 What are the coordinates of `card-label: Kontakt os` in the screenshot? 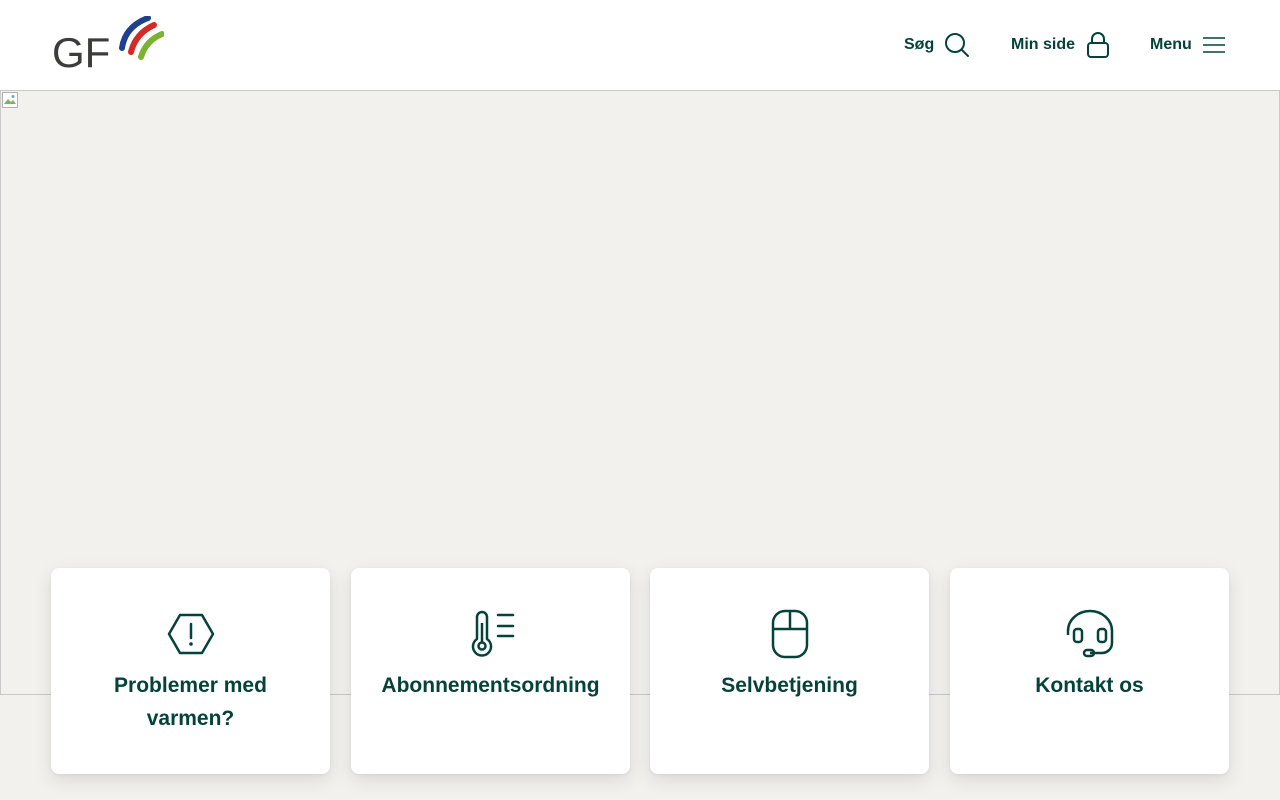 It's located at (1089, 685).